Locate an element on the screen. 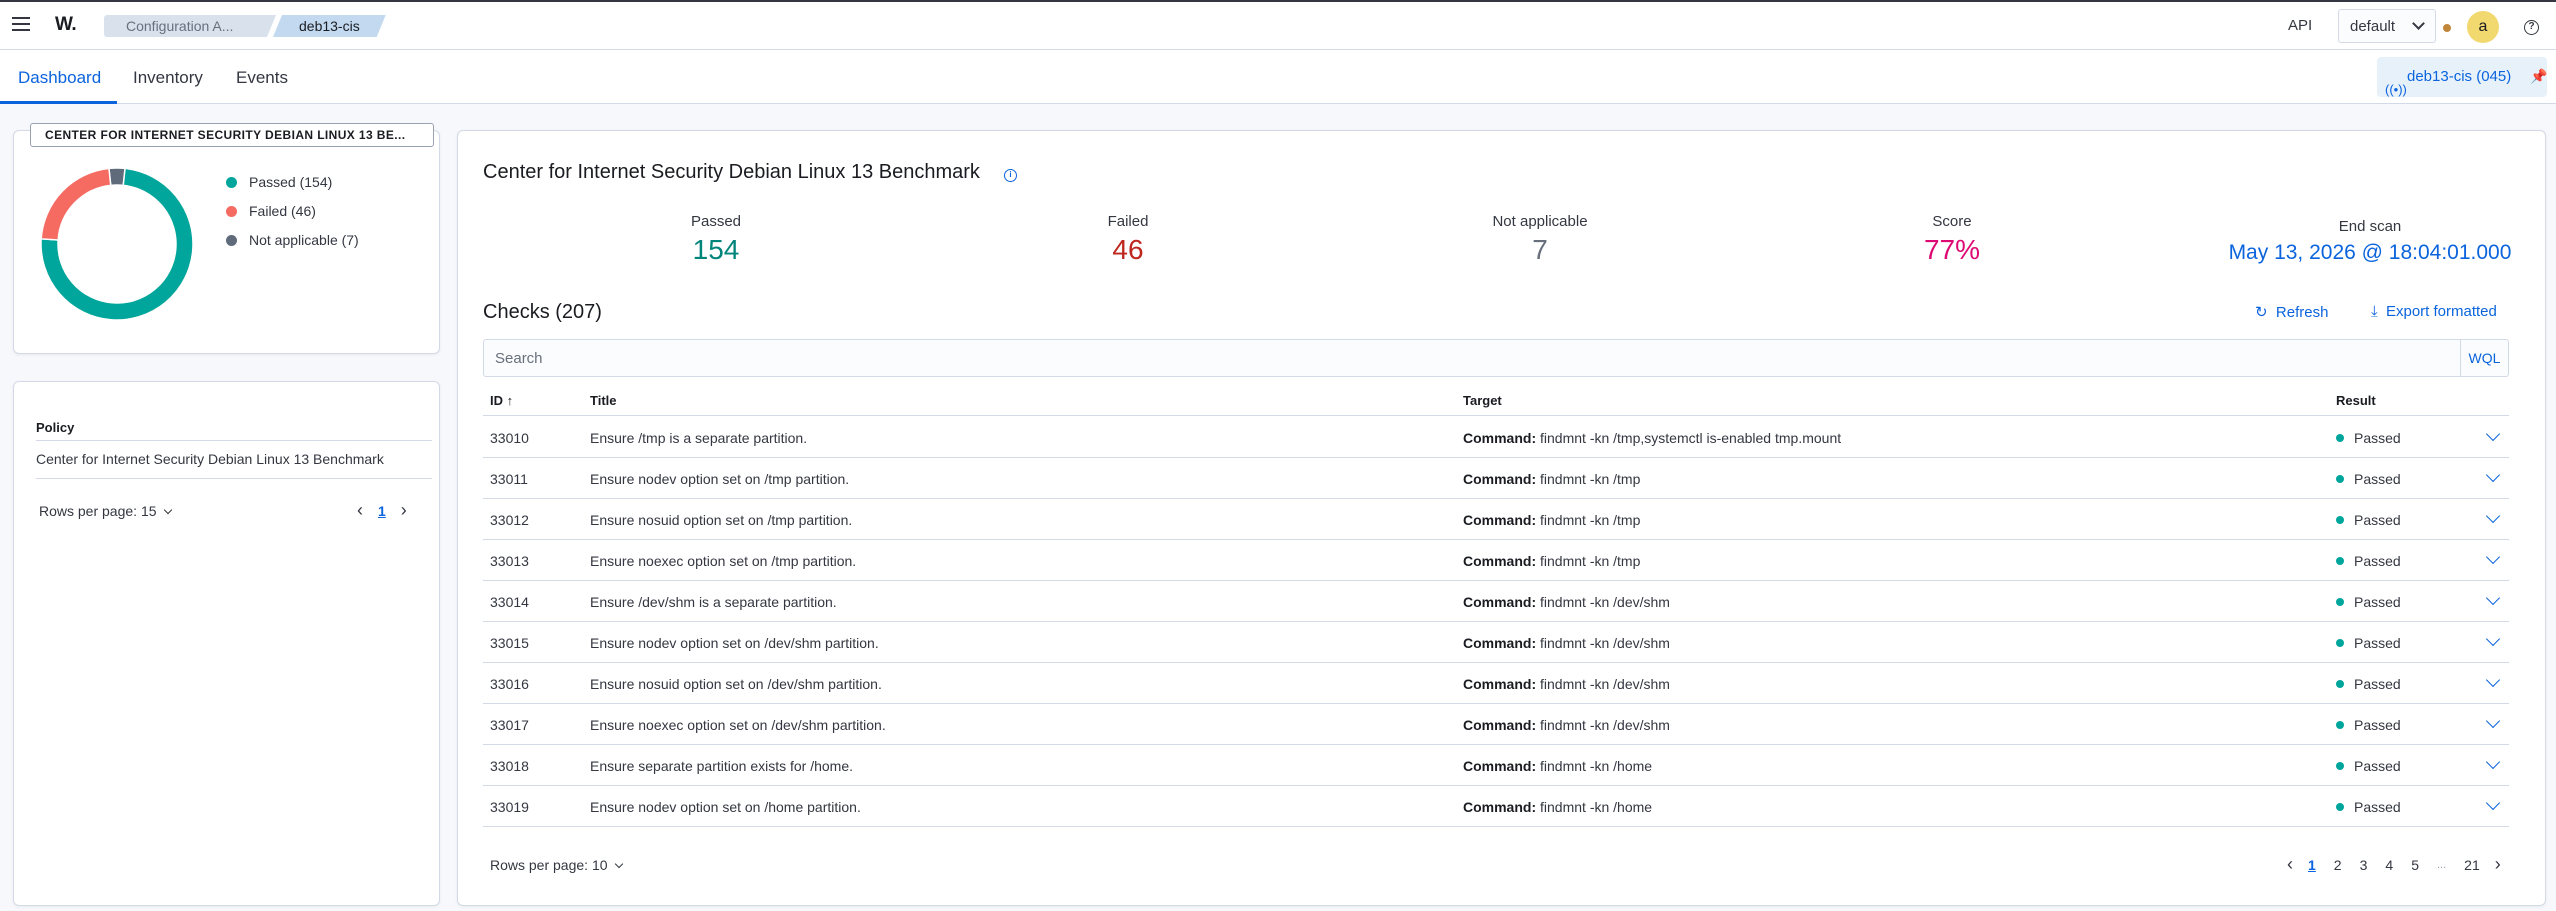 The image size is (2556, 911). tab-inventory: Inventory is located at coordinates (168, 78).